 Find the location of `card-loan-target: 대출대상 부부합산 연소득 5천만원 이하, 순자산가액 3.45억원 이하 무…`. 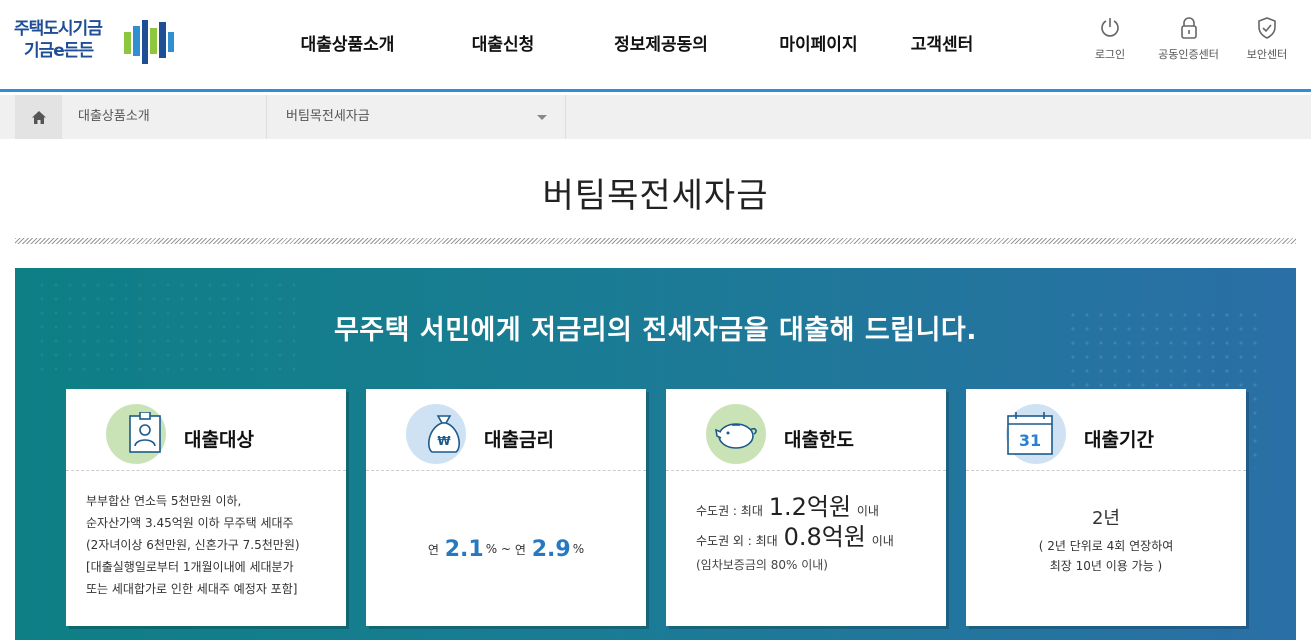

card-loan-target: 대출대상 부부합산 연소득 5천만원 이하, 순자산가액 3.45억원 이하 무… is located at coordinates (206, 507).